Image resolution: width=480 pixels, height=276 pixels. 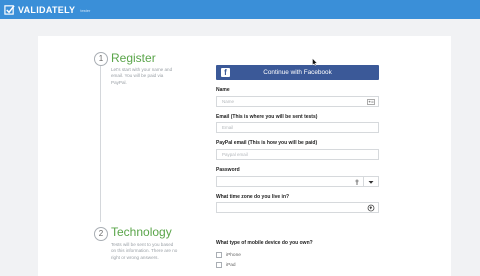 What do you see at coordinates (371, 102) in the screenshot?
I see `contact-card-icon` at bounding box center [371, 102].